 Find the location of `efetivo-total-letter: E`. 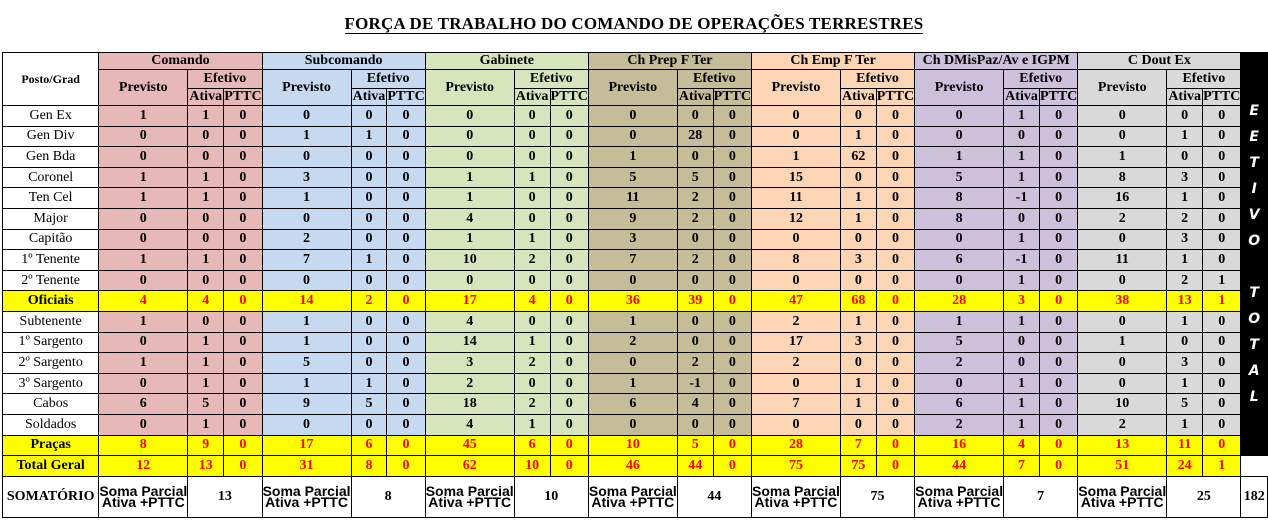

efetivo-total-letter: E is located at coordinates (1254, 111).